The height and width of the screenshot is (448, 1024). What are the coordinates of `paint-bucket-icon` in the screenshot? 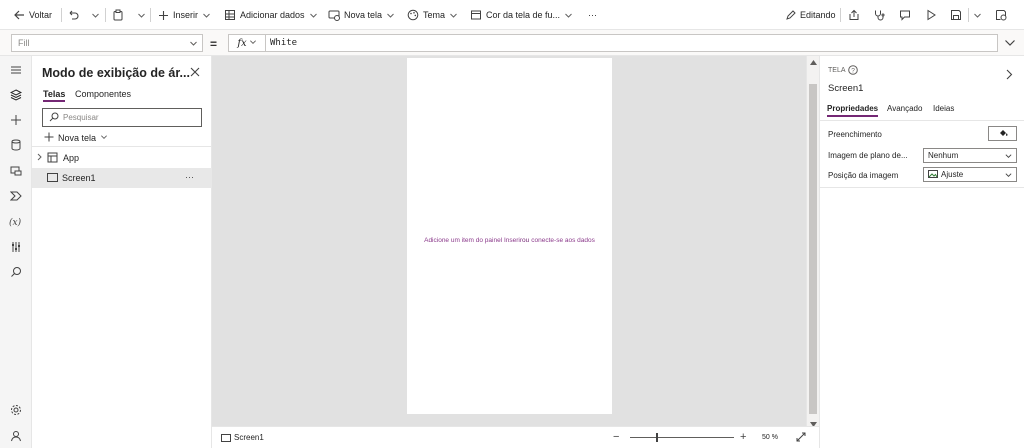 It's located at (1003, 134).